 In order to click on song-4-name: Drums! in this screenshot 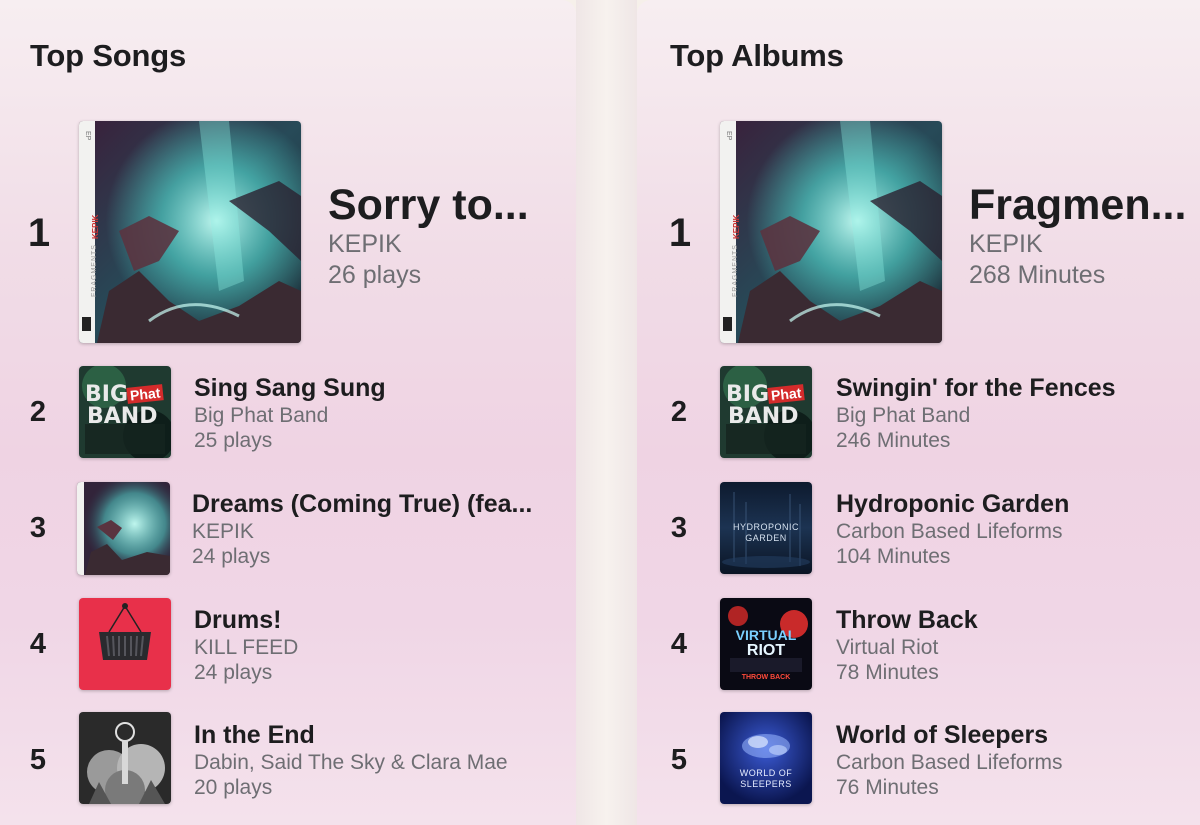, I will do `click(246, 620)`.